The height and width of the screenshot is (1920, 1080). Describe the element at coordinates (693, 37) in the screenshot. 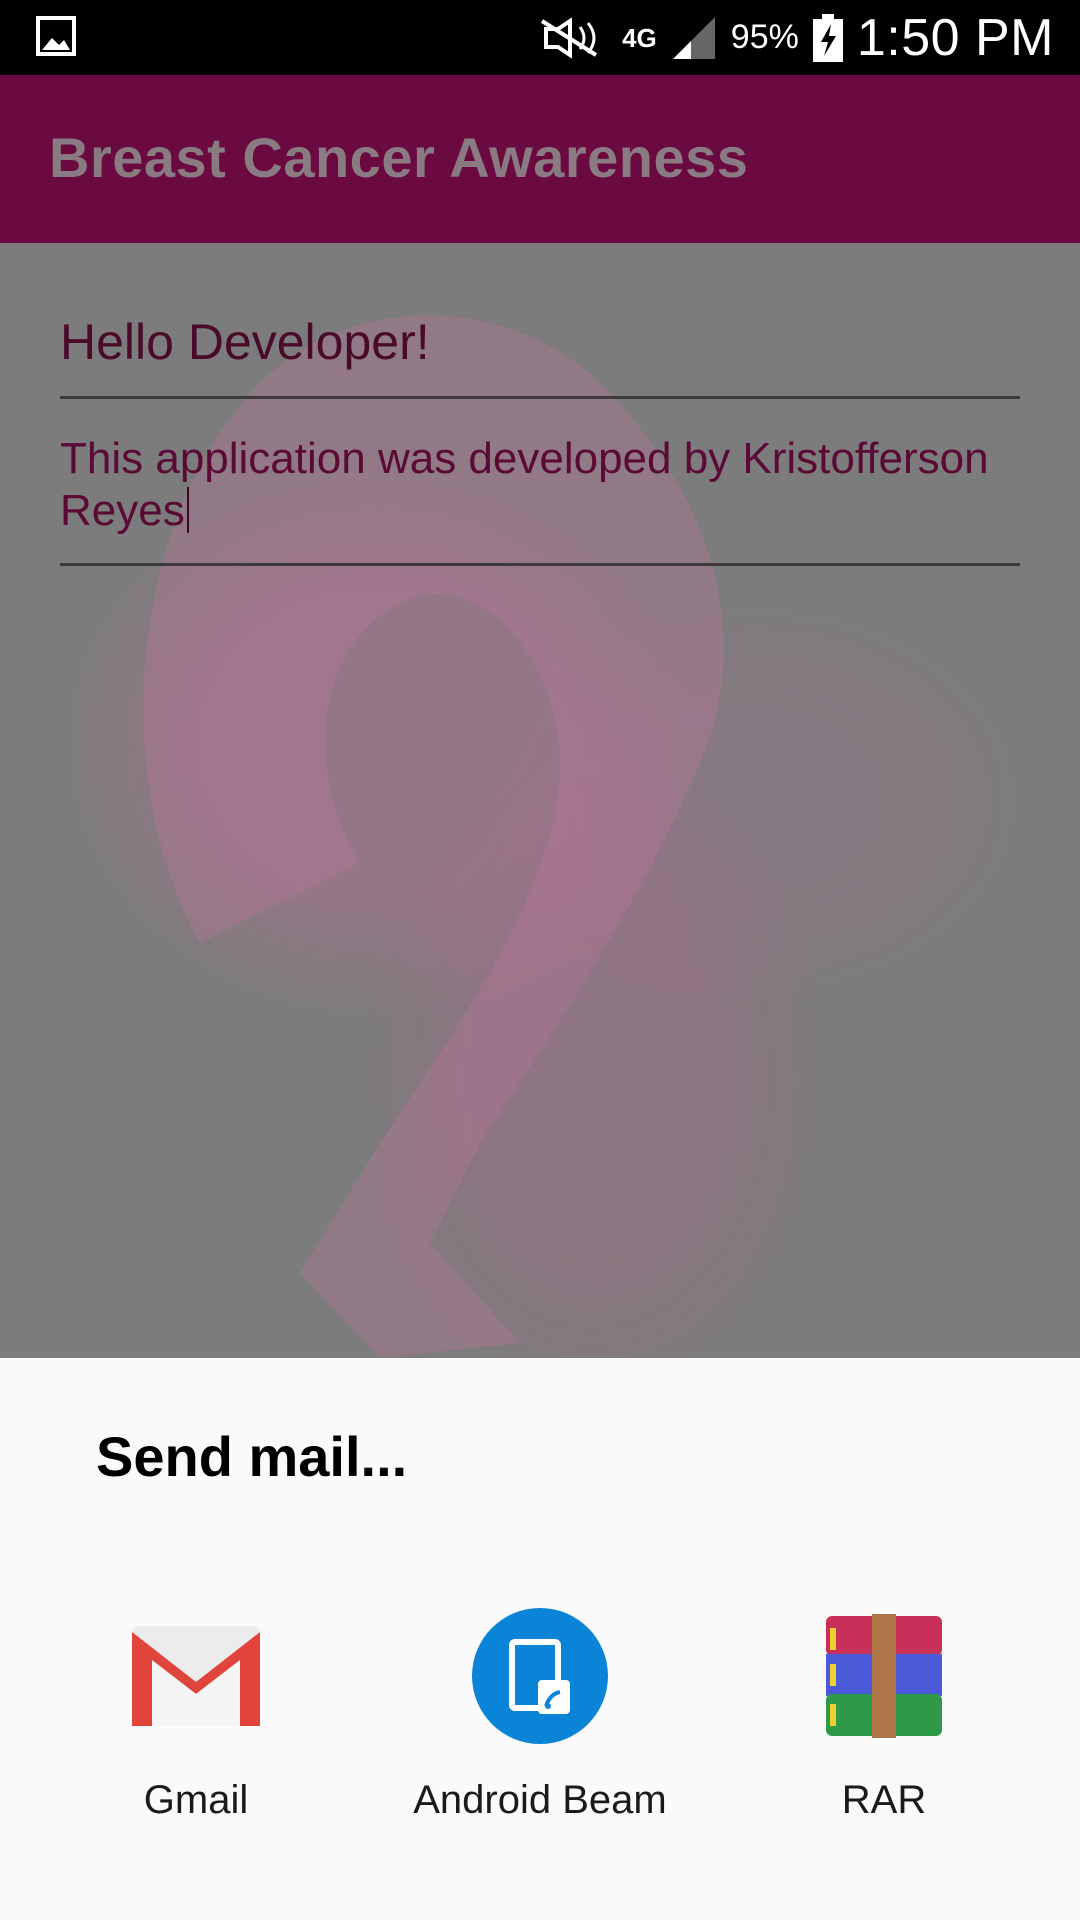

I see `signal-icon` at that location.